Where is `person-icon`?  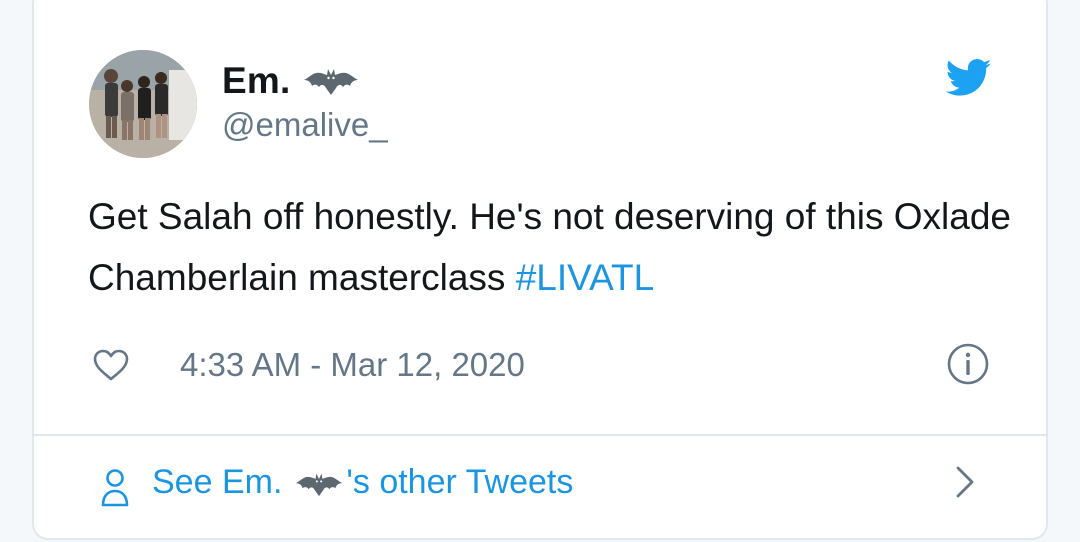
person-icon is located at coordinates (115, 488).